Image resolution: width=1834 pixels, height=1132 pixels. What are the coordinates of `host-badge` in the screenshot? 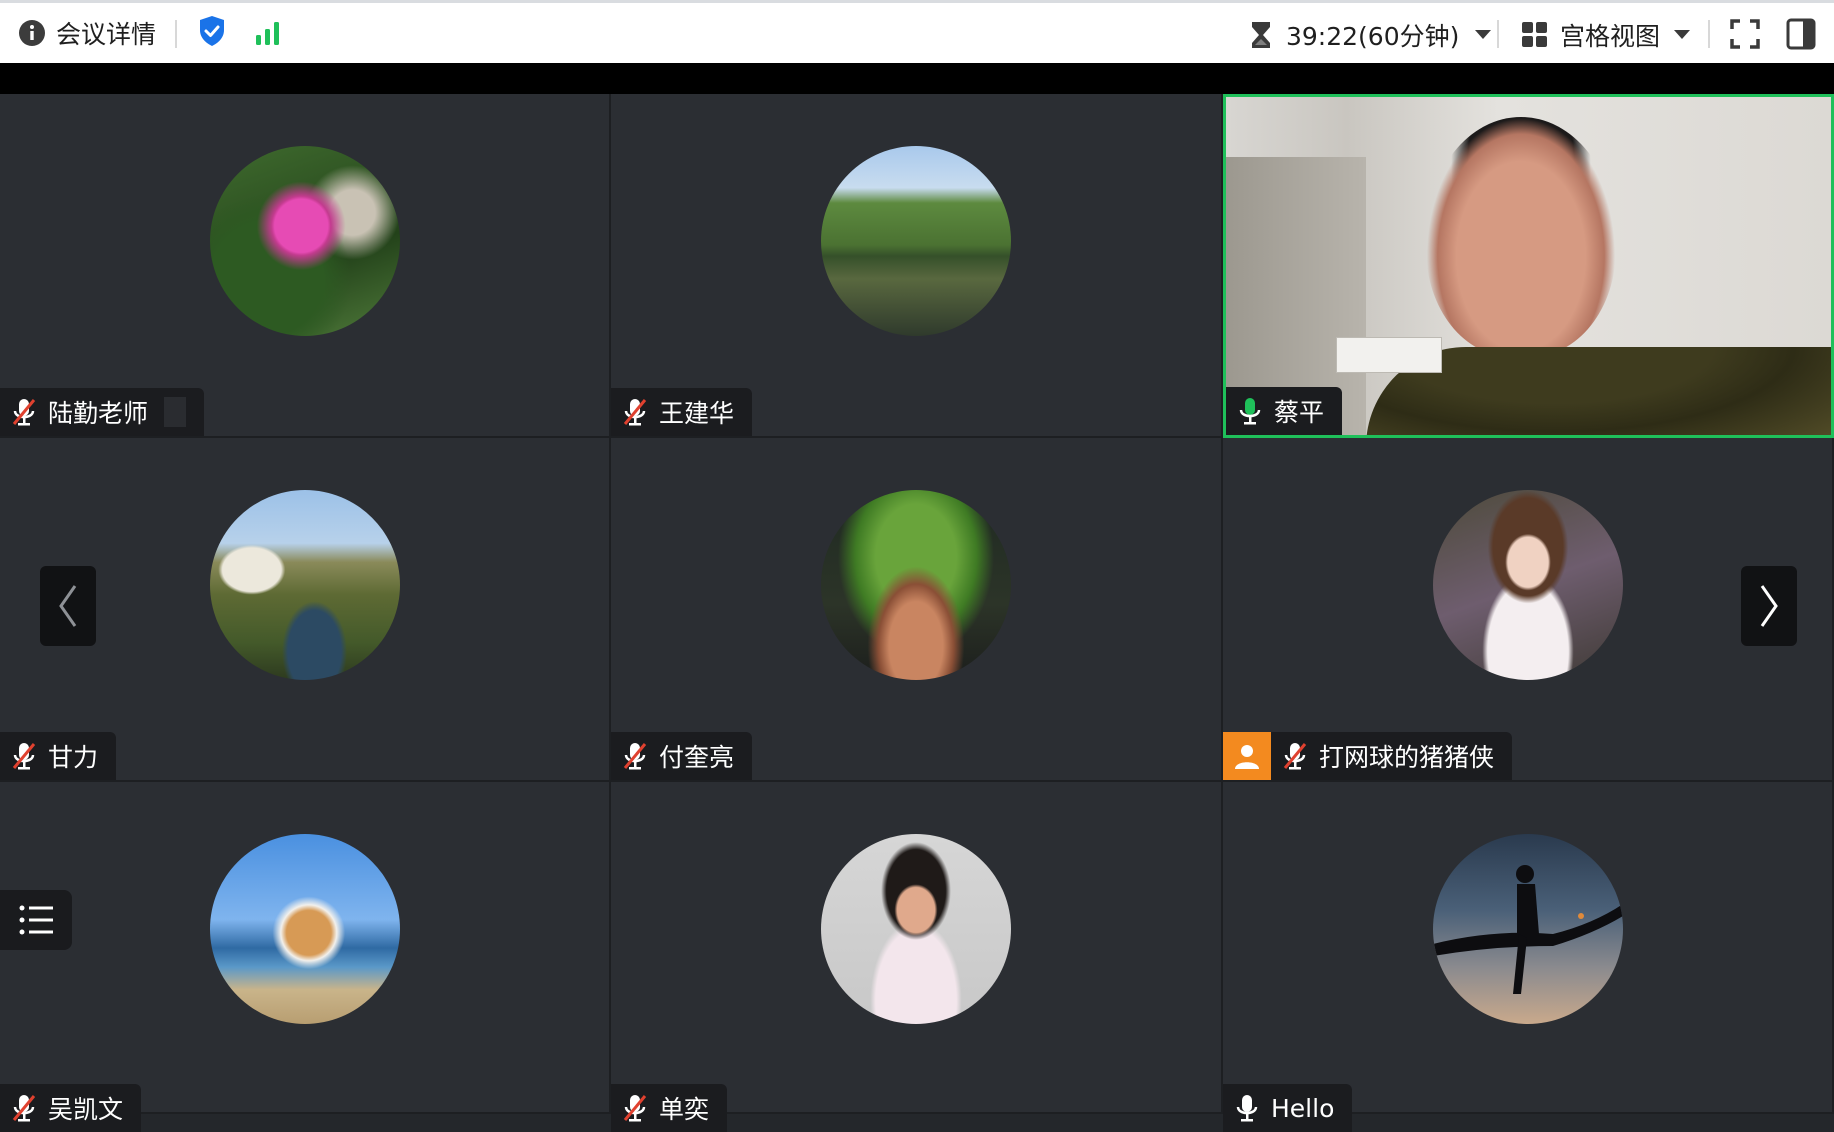 It's located at (1247, 756).